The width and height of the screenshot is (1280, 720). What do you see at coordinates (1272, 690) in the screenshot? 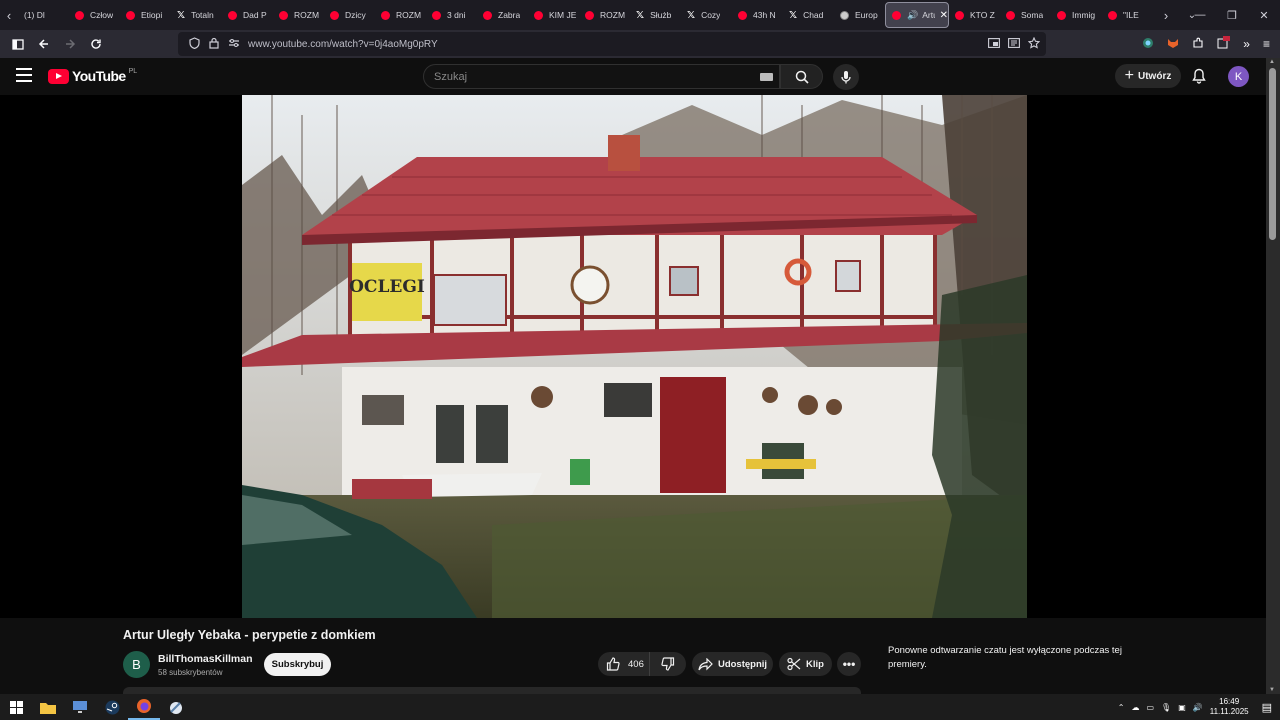
I see `scroll-down-arrow-icon: ▼` at bounding box center [1272, 690].